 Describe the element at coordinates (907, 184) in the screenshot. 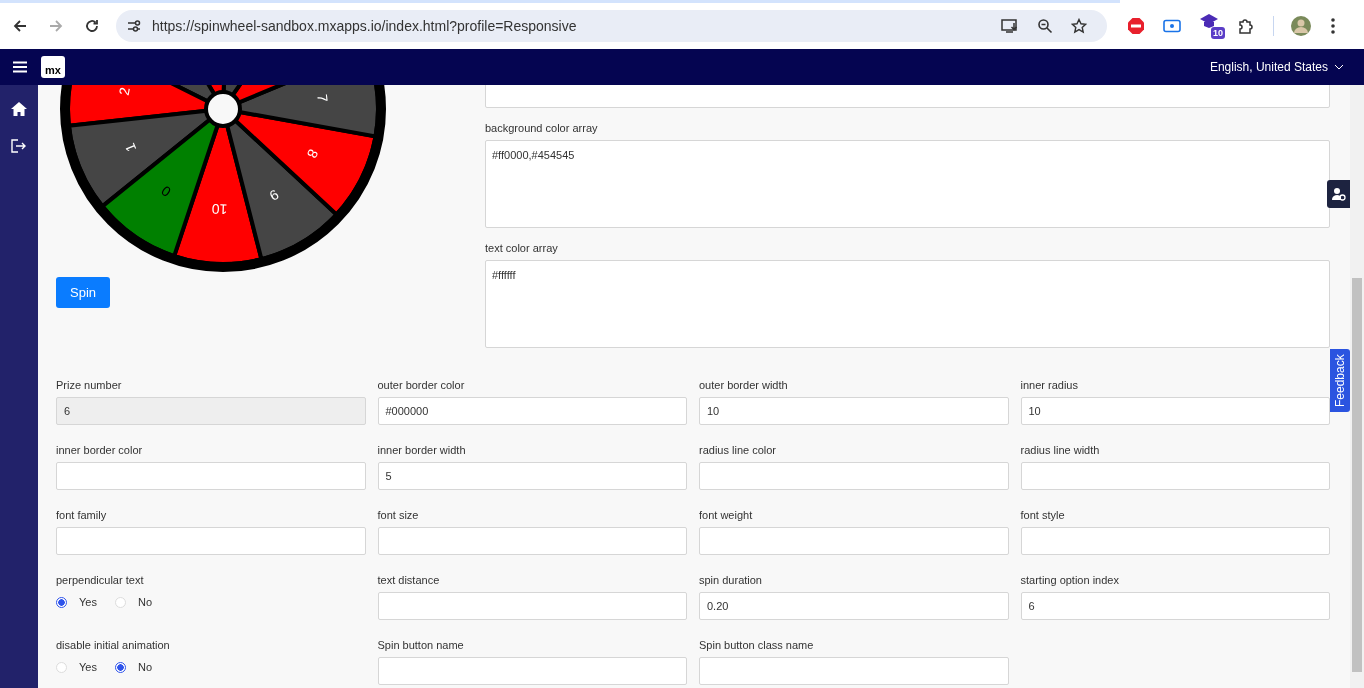

I see `text-area: #ff0000,#454545` at that location.